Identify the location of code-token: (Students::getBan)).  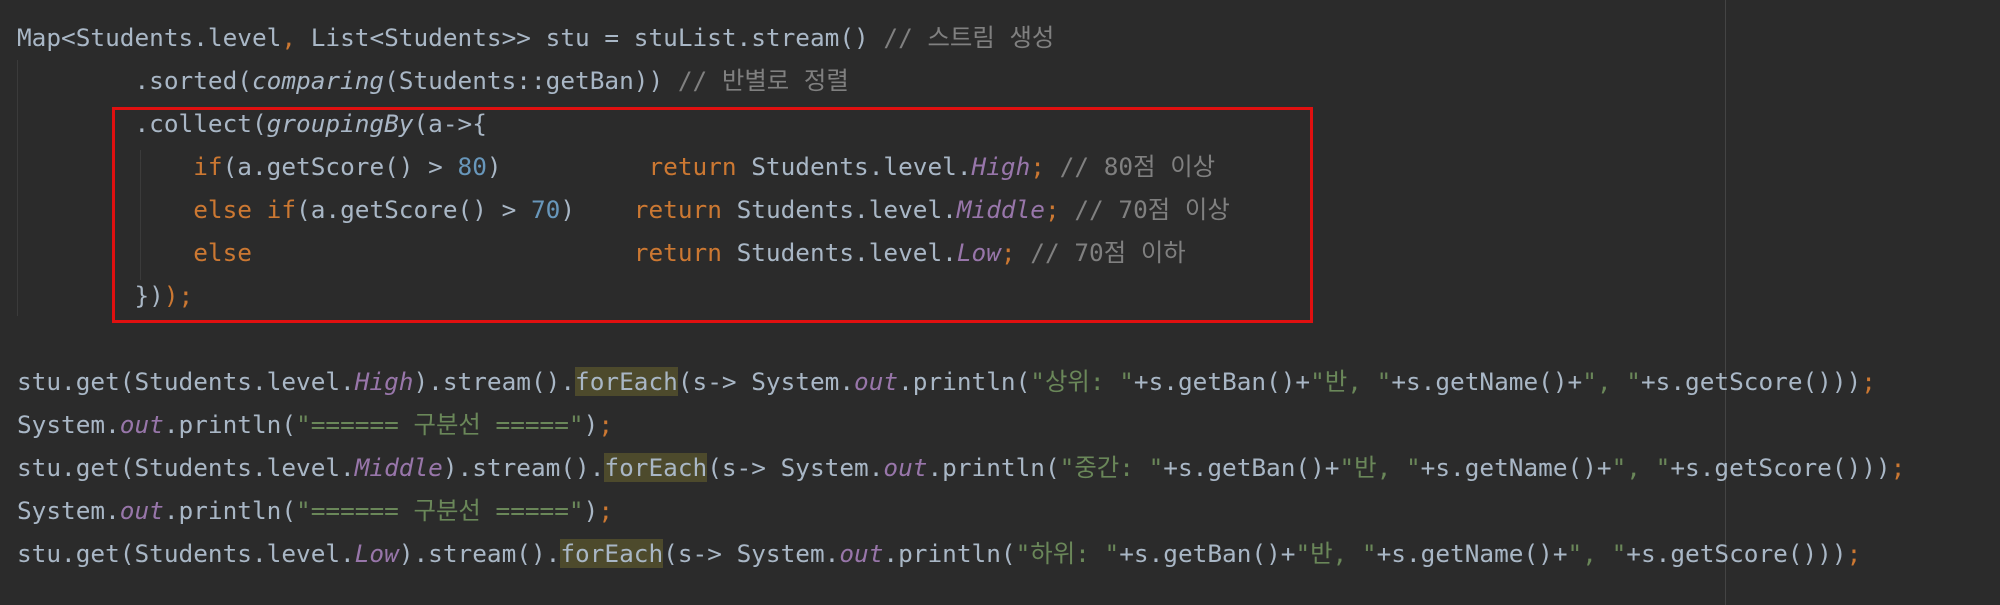
(531, 80).